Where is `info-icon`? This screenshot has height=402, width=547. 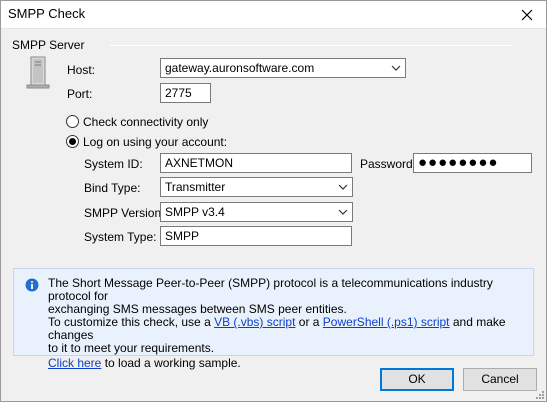
info-icon is located at coordinates (32, 285).